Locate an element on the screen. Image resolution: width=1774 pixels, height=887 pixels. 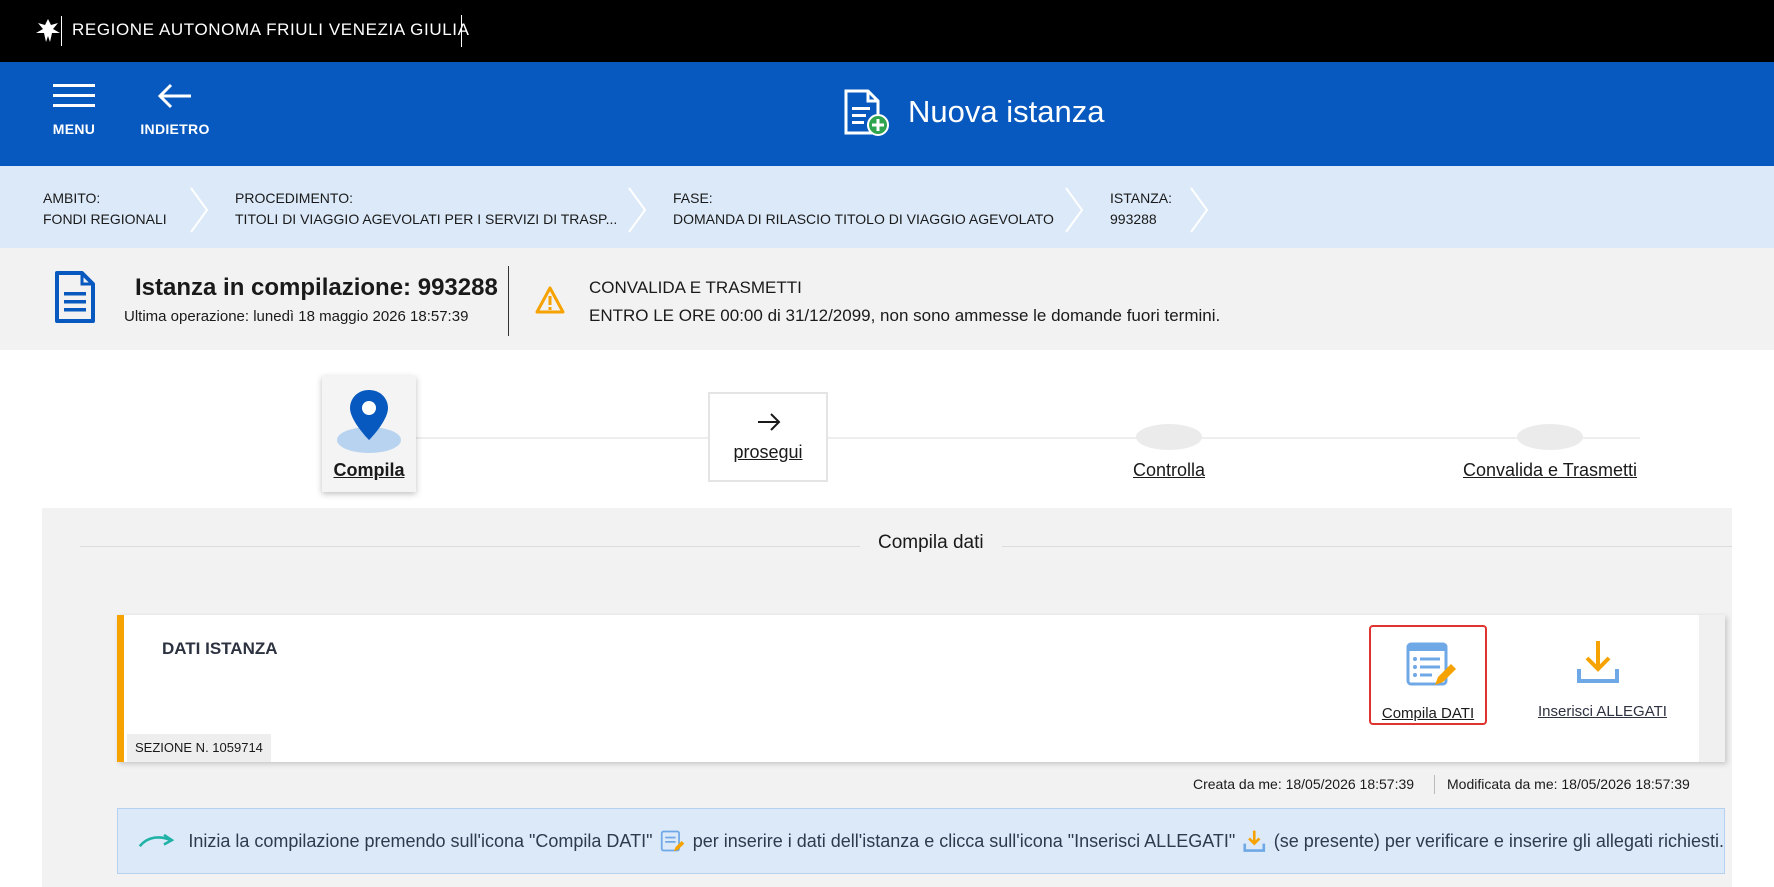
inserisci-allegati-button: Inserisci ALLEGATI is located at coordinates (1602, 675).